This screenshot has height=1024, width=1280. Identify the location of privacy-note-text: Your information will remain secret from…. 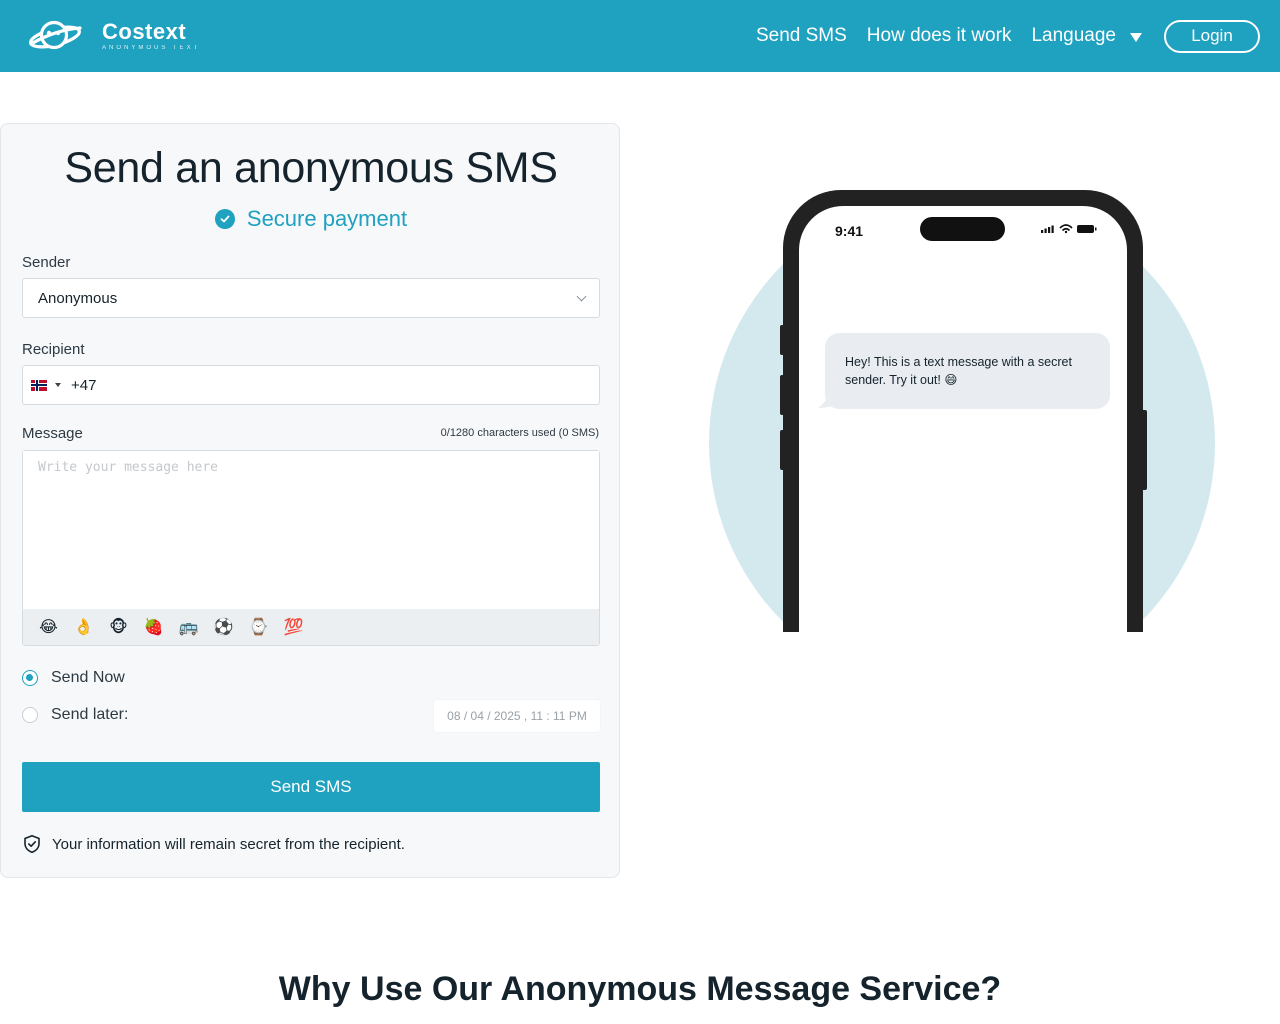
(228, 844).